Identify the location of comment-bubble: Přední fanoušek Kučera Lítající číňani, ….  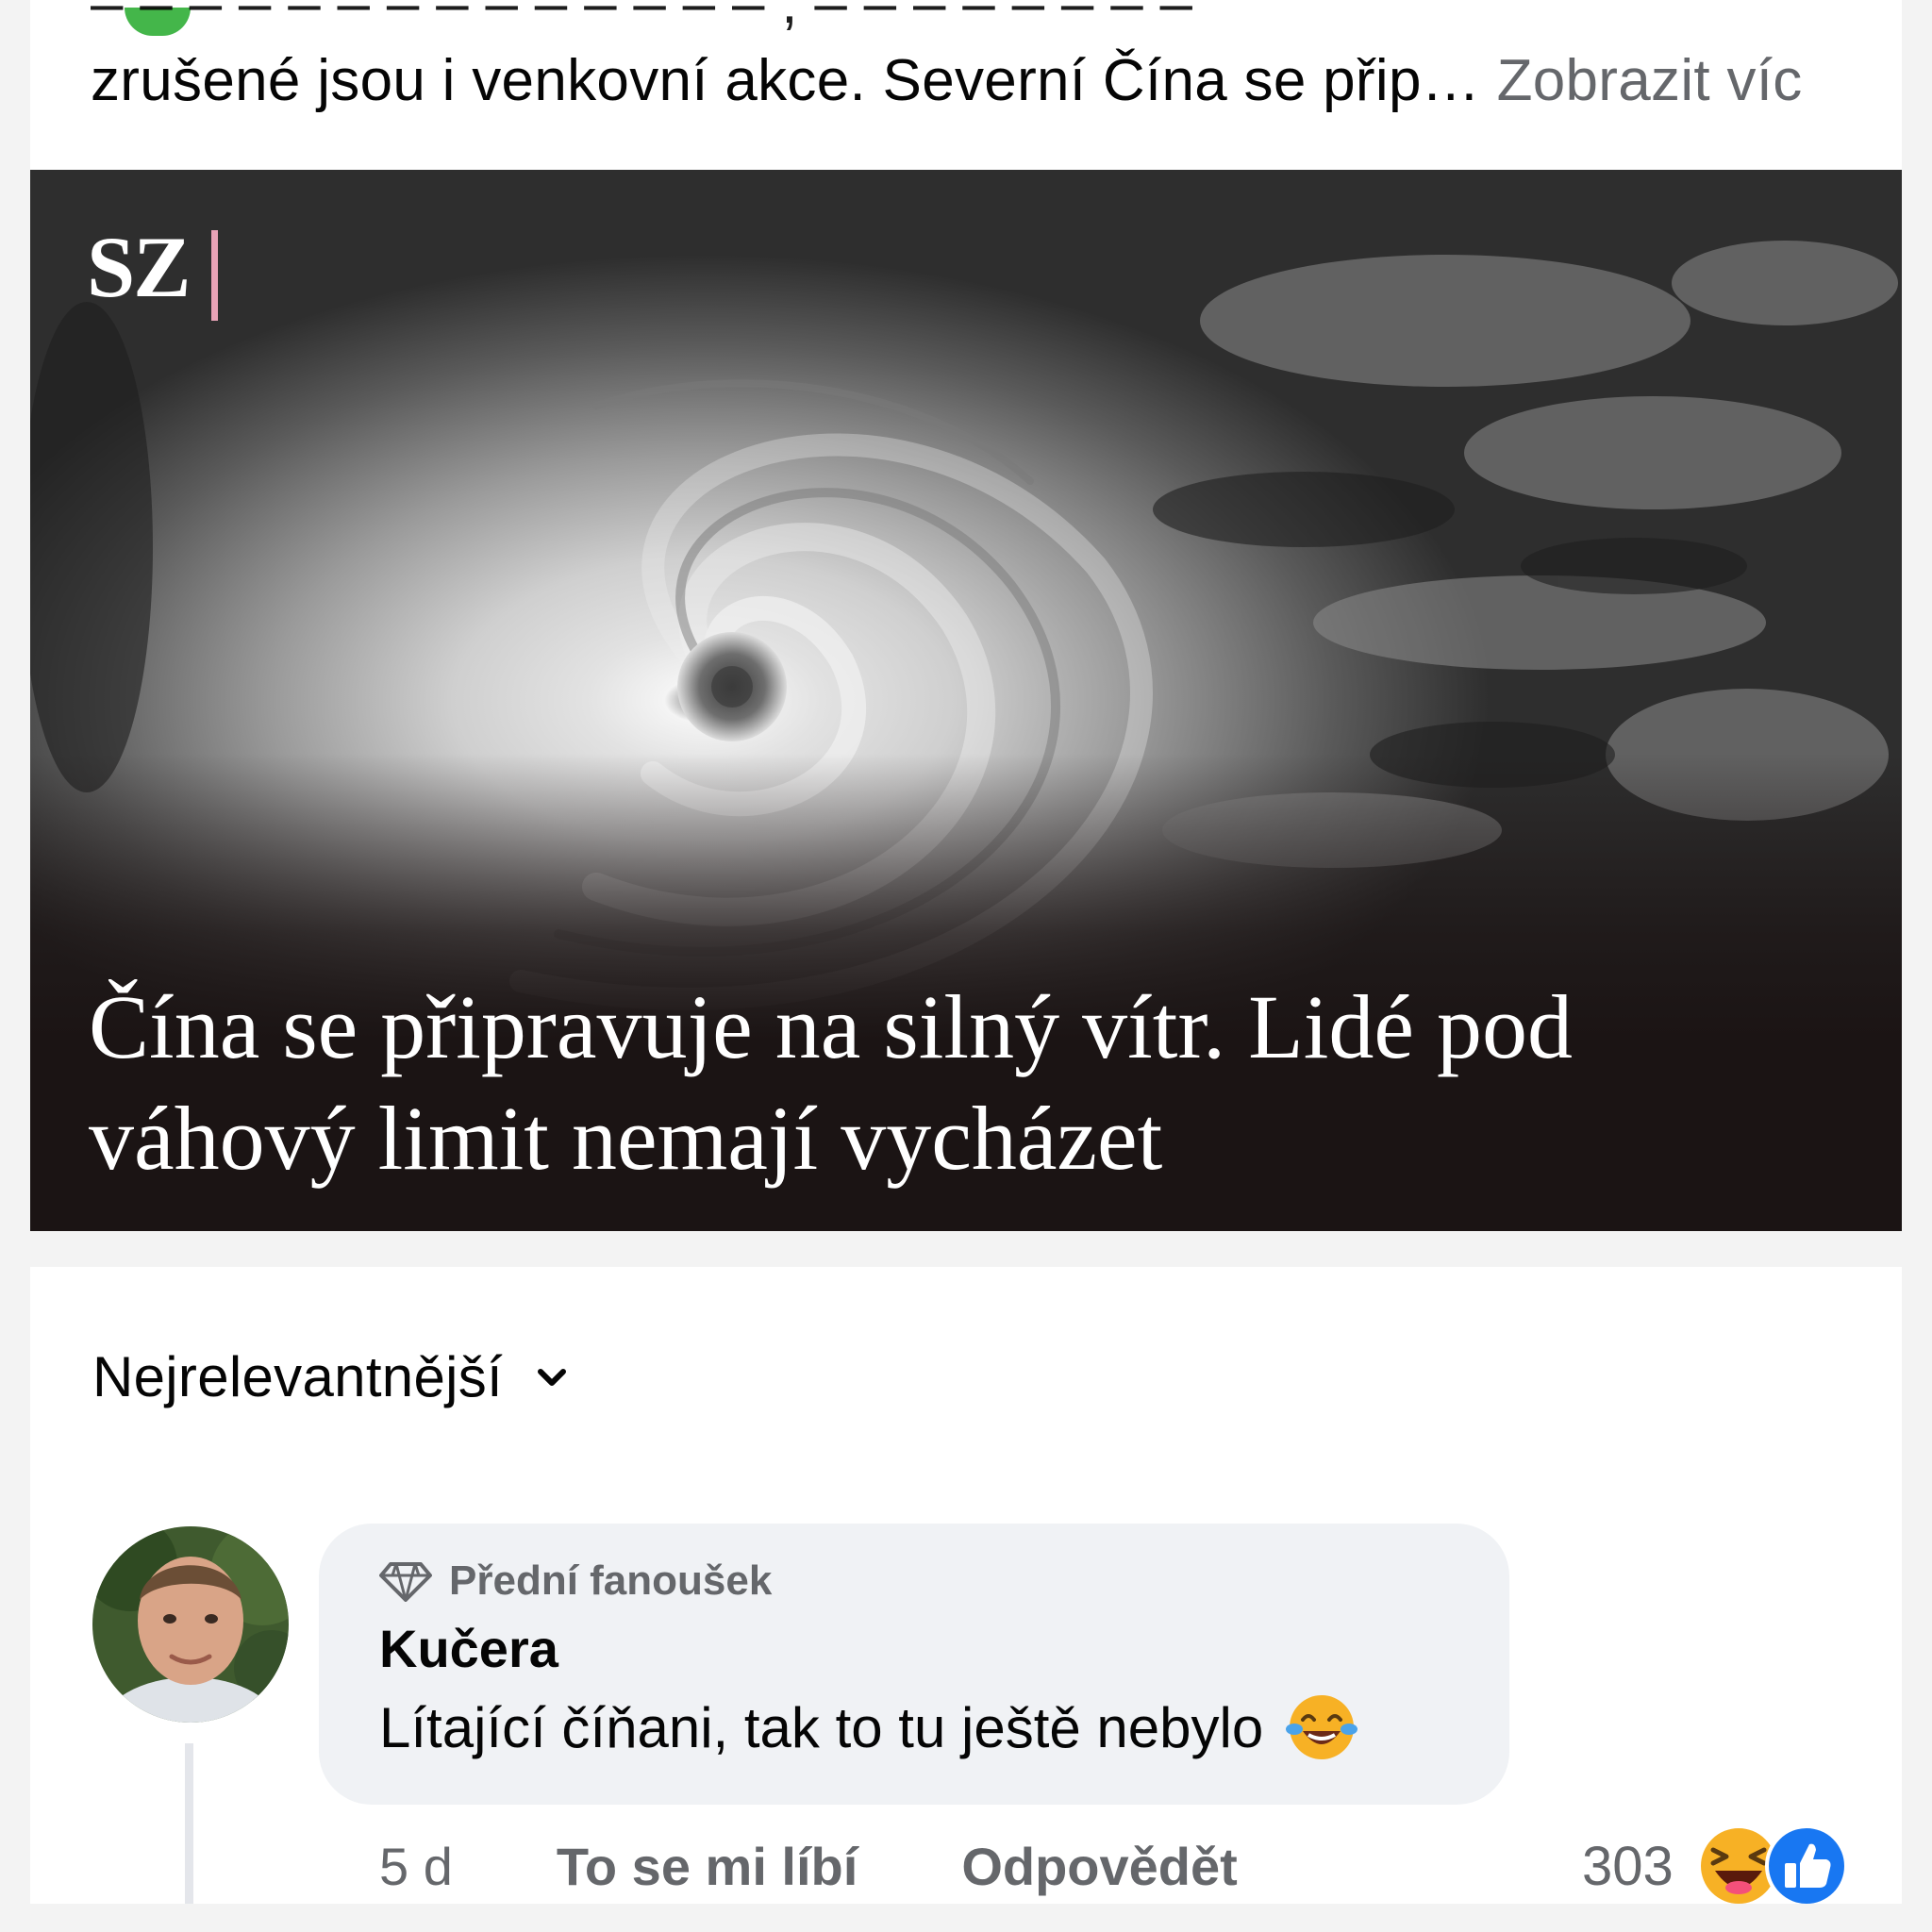
(914, 1665).